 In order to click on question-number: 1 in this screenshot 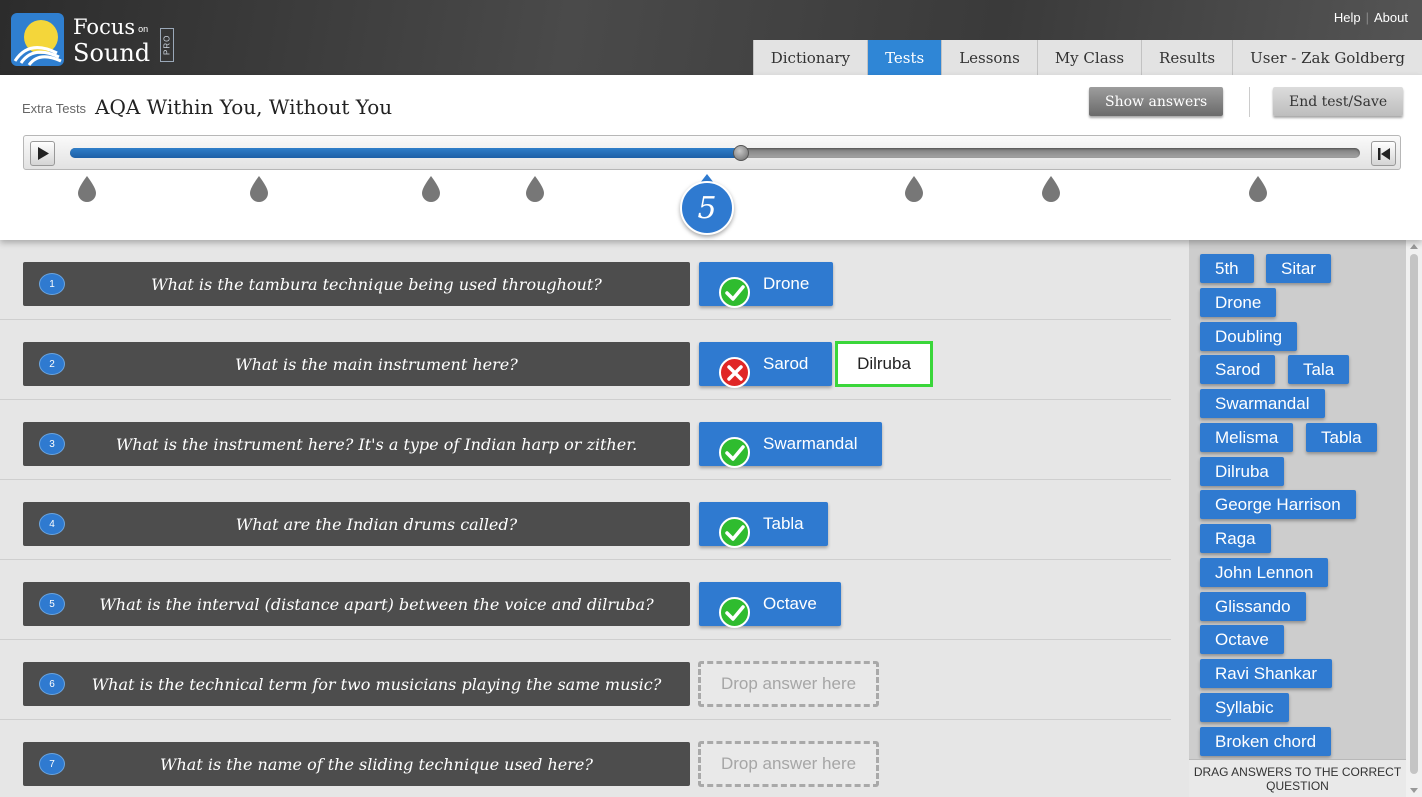, I will do `click(52, 284)`.